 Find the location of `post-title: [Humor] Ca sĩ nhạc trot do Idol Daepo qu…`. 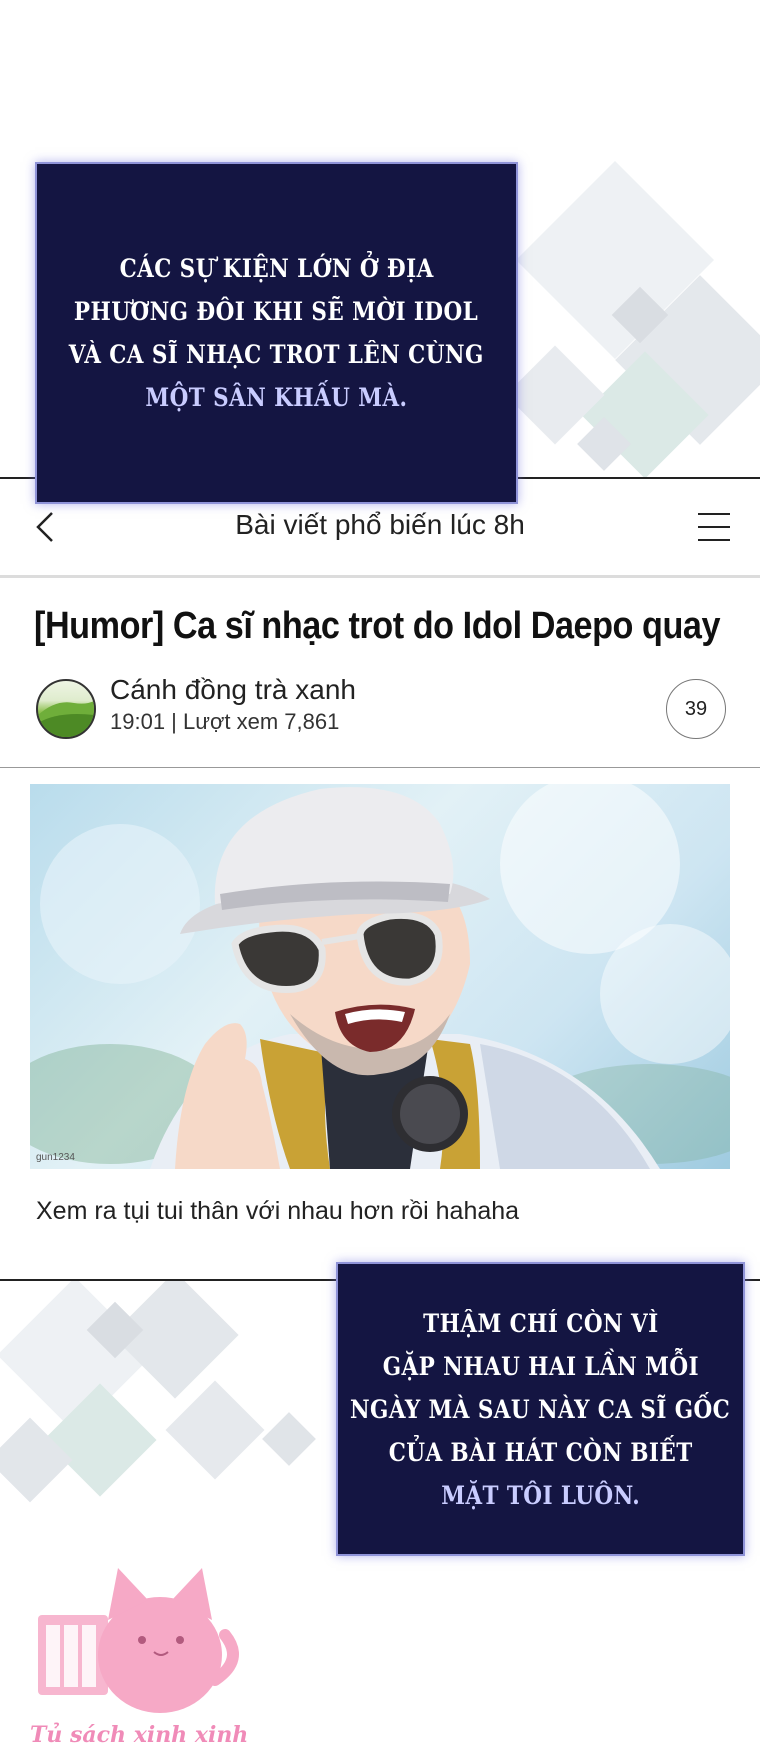

post-title: [Humor] Ca sĩ nhạc trot do Idol Daepo qu… is located at coordinates (377, 626).